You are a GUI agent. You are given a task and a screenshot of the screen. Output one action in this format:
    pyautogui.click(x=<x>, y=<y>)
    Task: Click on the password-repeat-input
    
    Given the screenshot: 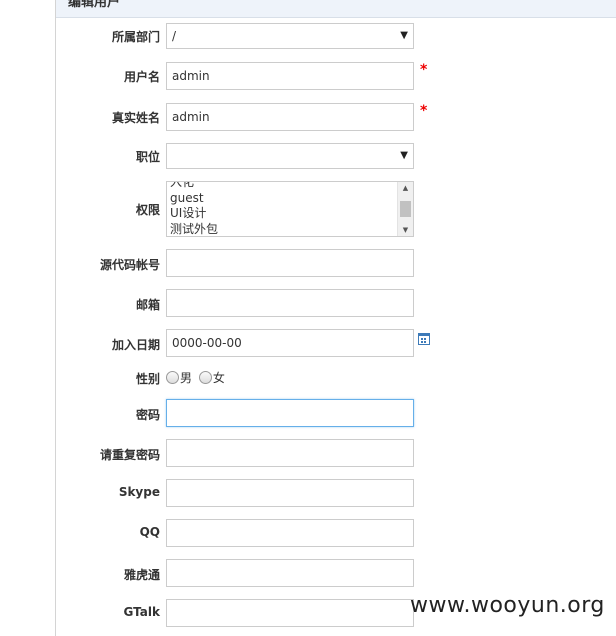 What is the action you would take?
    pyautogui.click(x=290, y=453)
    